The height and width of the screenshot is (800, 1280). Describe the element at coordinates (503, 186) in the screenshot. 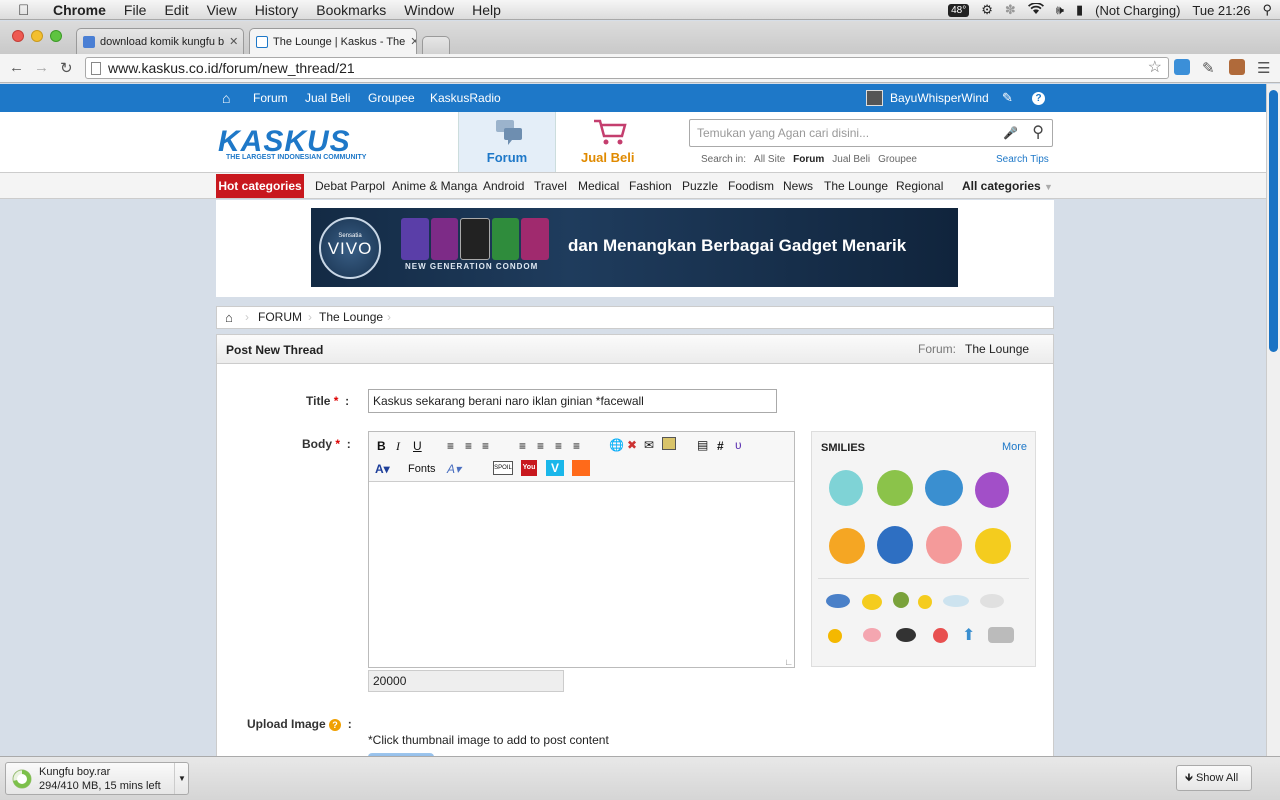

I see `category-android: Android` at that location.